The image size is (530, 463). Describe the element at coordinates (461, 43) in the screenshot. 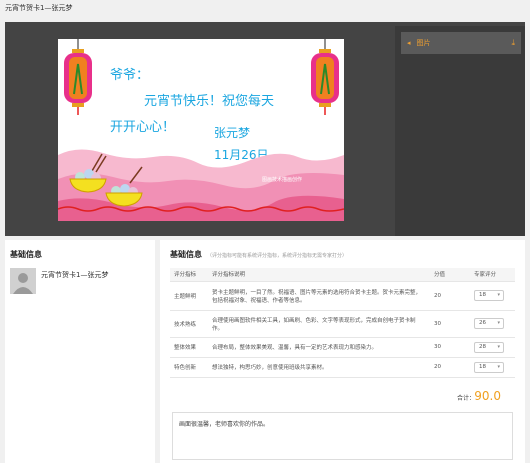

I see `sidebar-item-images: ◂ 图片 ⤓` at that location.